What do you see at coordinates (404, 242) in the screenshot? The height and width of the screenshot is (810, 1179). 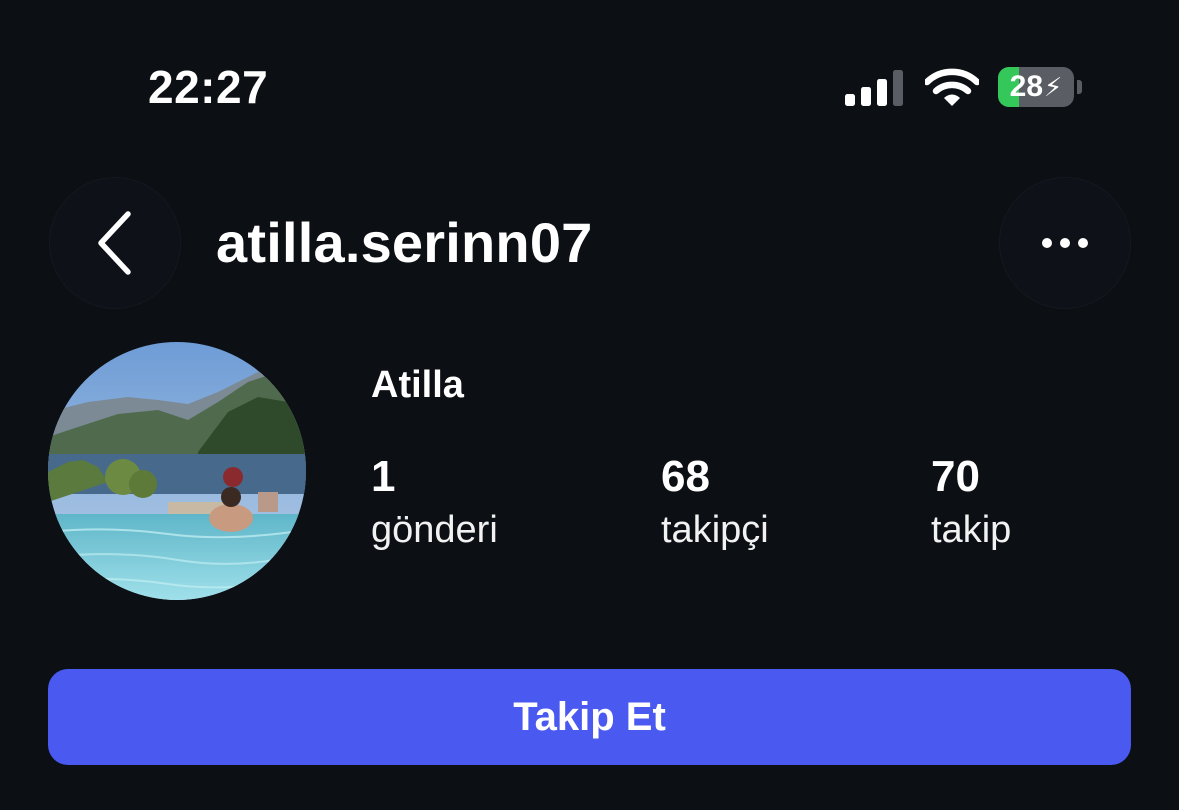 I see `profile-username: atilla.serinn07` at bounding box center [404, 242].